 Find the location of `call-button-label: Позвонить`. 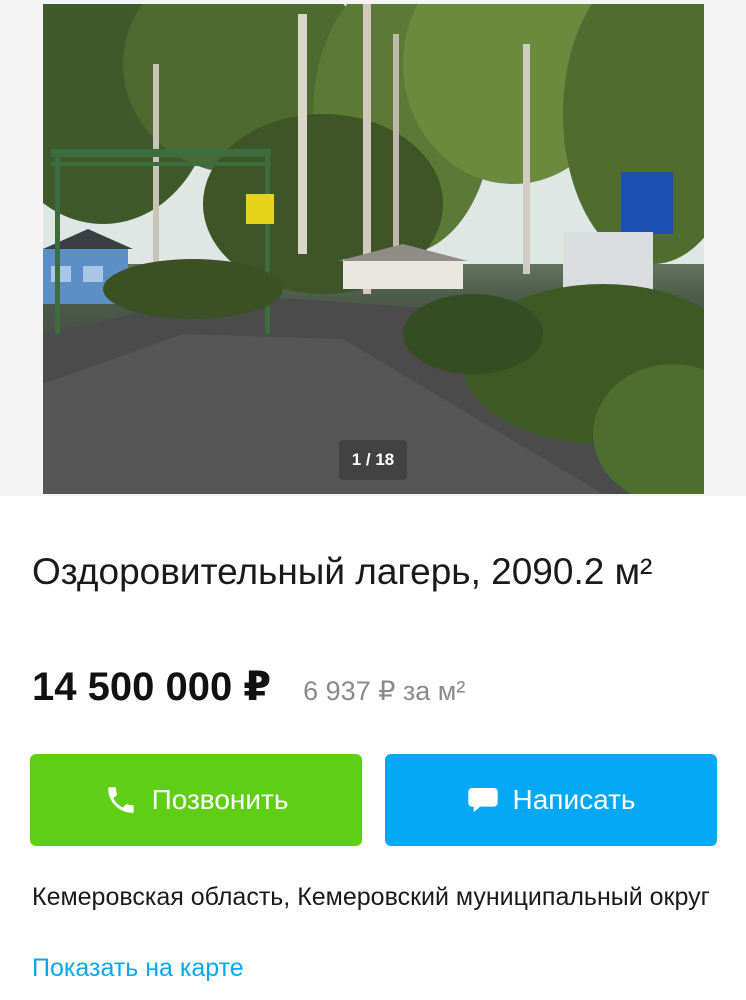

call-button-label: Позвонить is located at coordinates (220, 799).